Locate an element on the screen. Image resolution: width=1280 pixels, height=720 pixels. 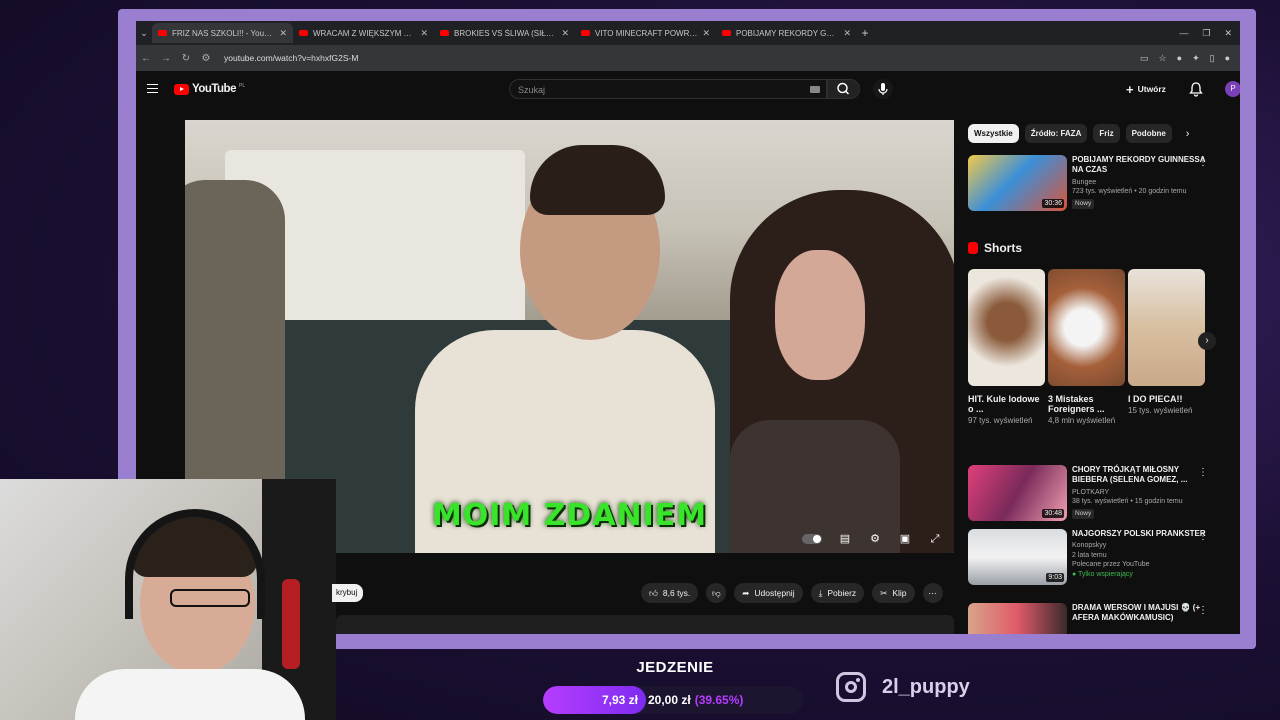
install-app-icon: ▭ is located at coordinates (1144, 58).